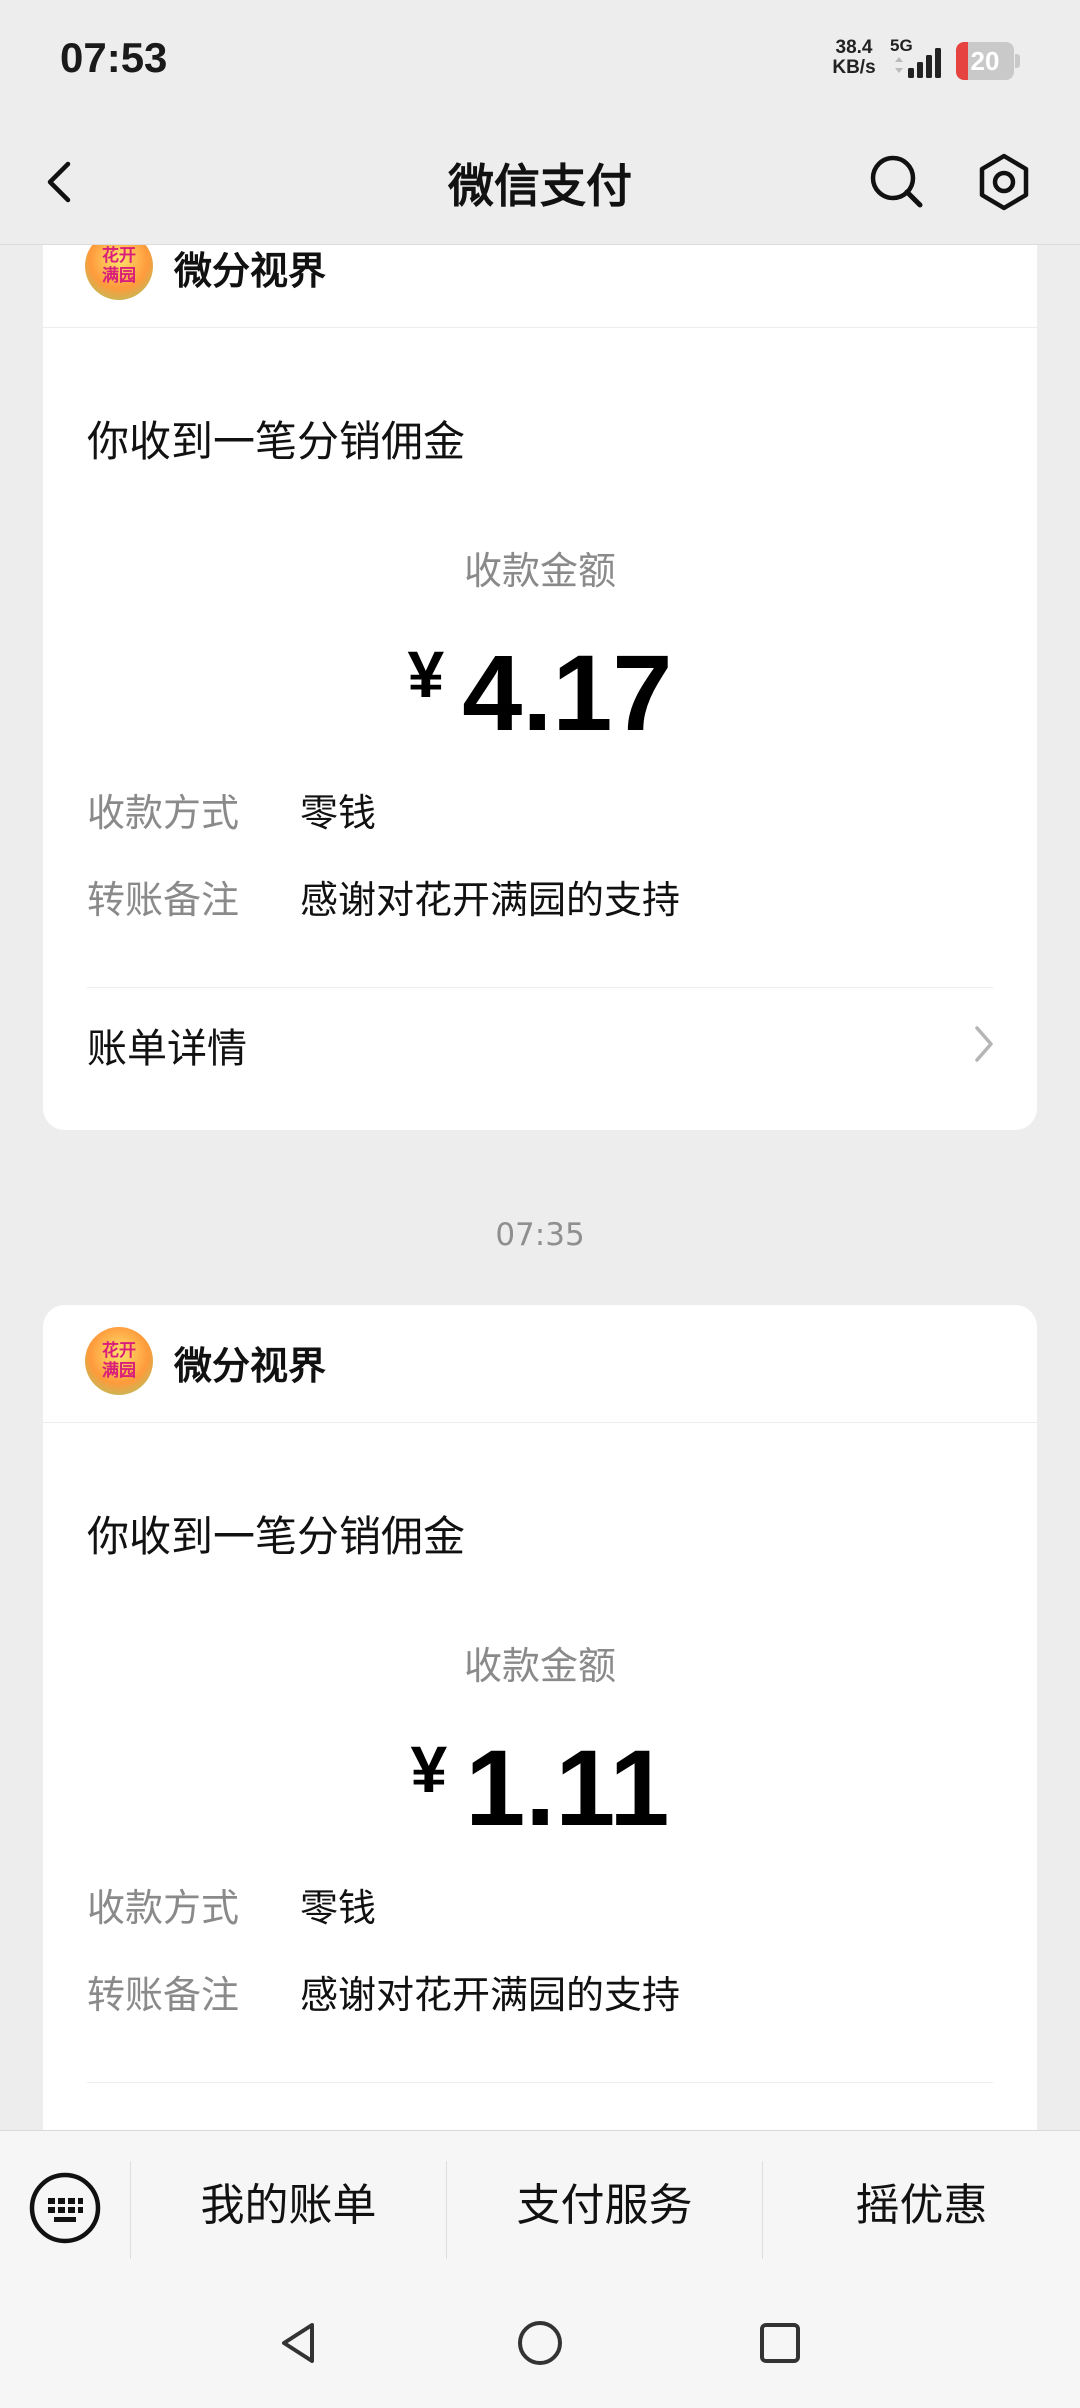  What do you see at coordinates (114, 57) in the screenshot?
I see `status-time: 07:53` at bounding box center [114, 57].